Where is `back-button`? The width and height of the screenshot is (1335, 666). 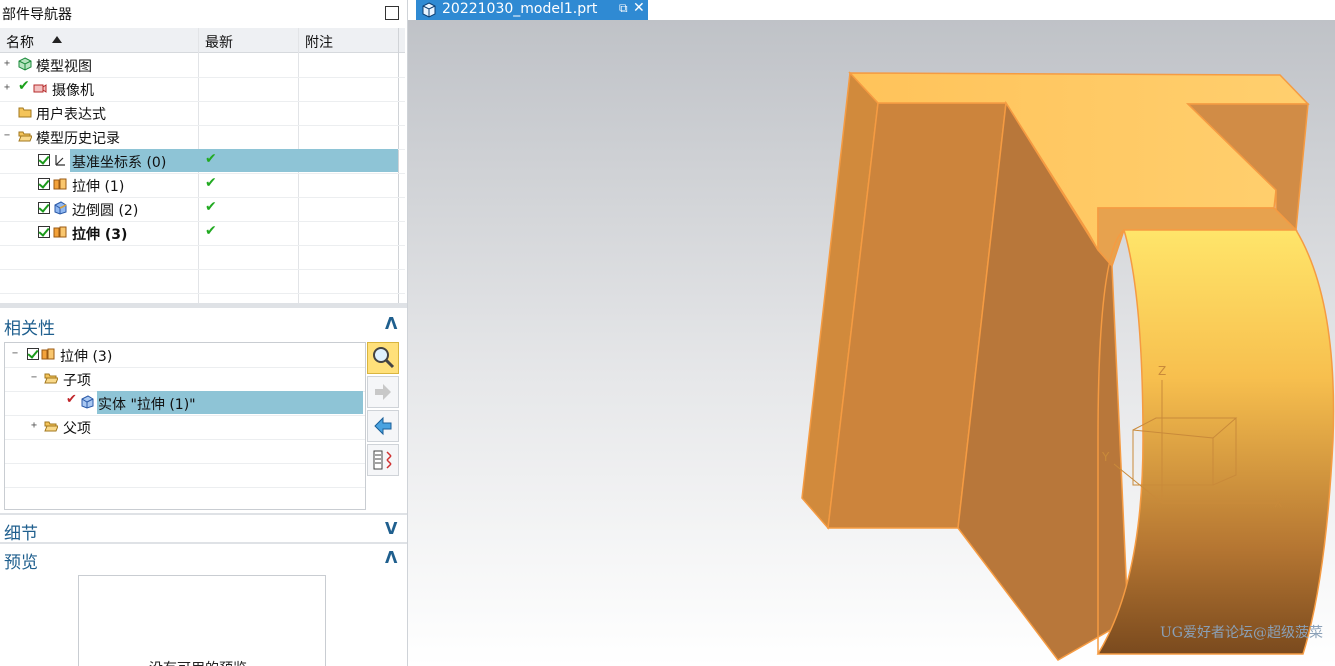
back-button is located at coordinates (383, 426).